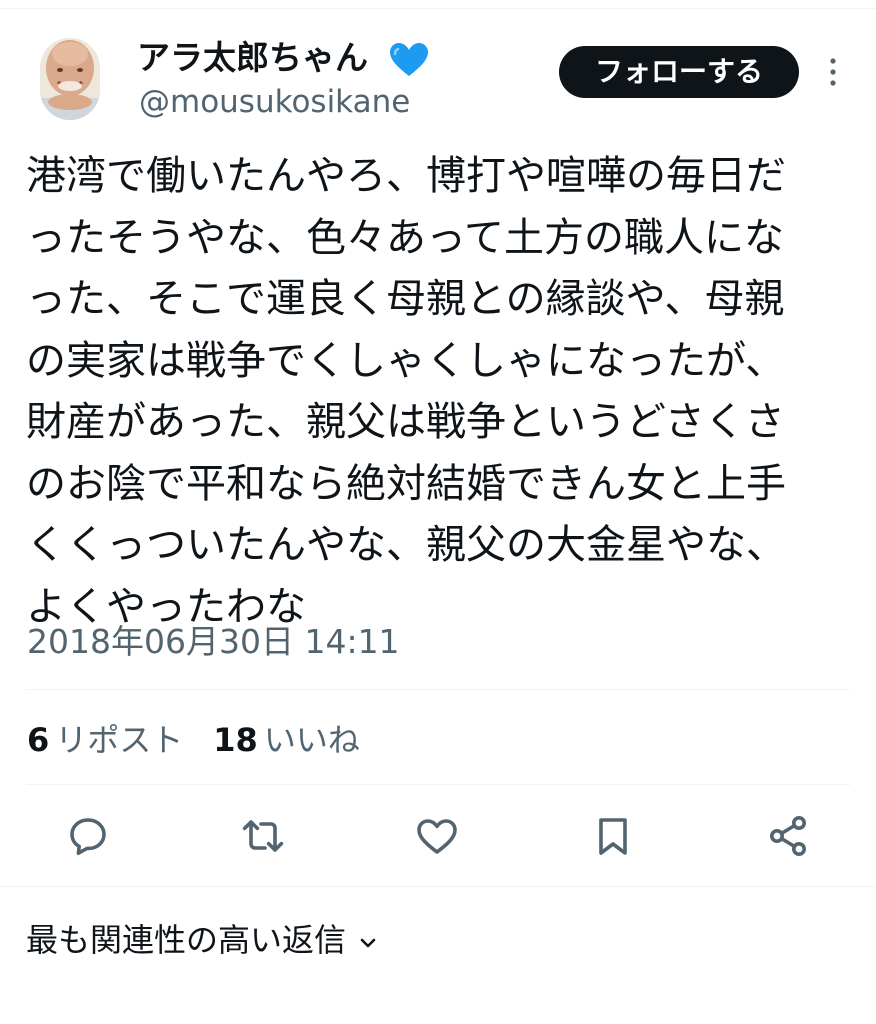 This screenshot has width=876, height=1024. What do you see at coordinates (679, 72) in the screenshot?
I see `follow-button: フォローする` at bounding box center [679, 72].